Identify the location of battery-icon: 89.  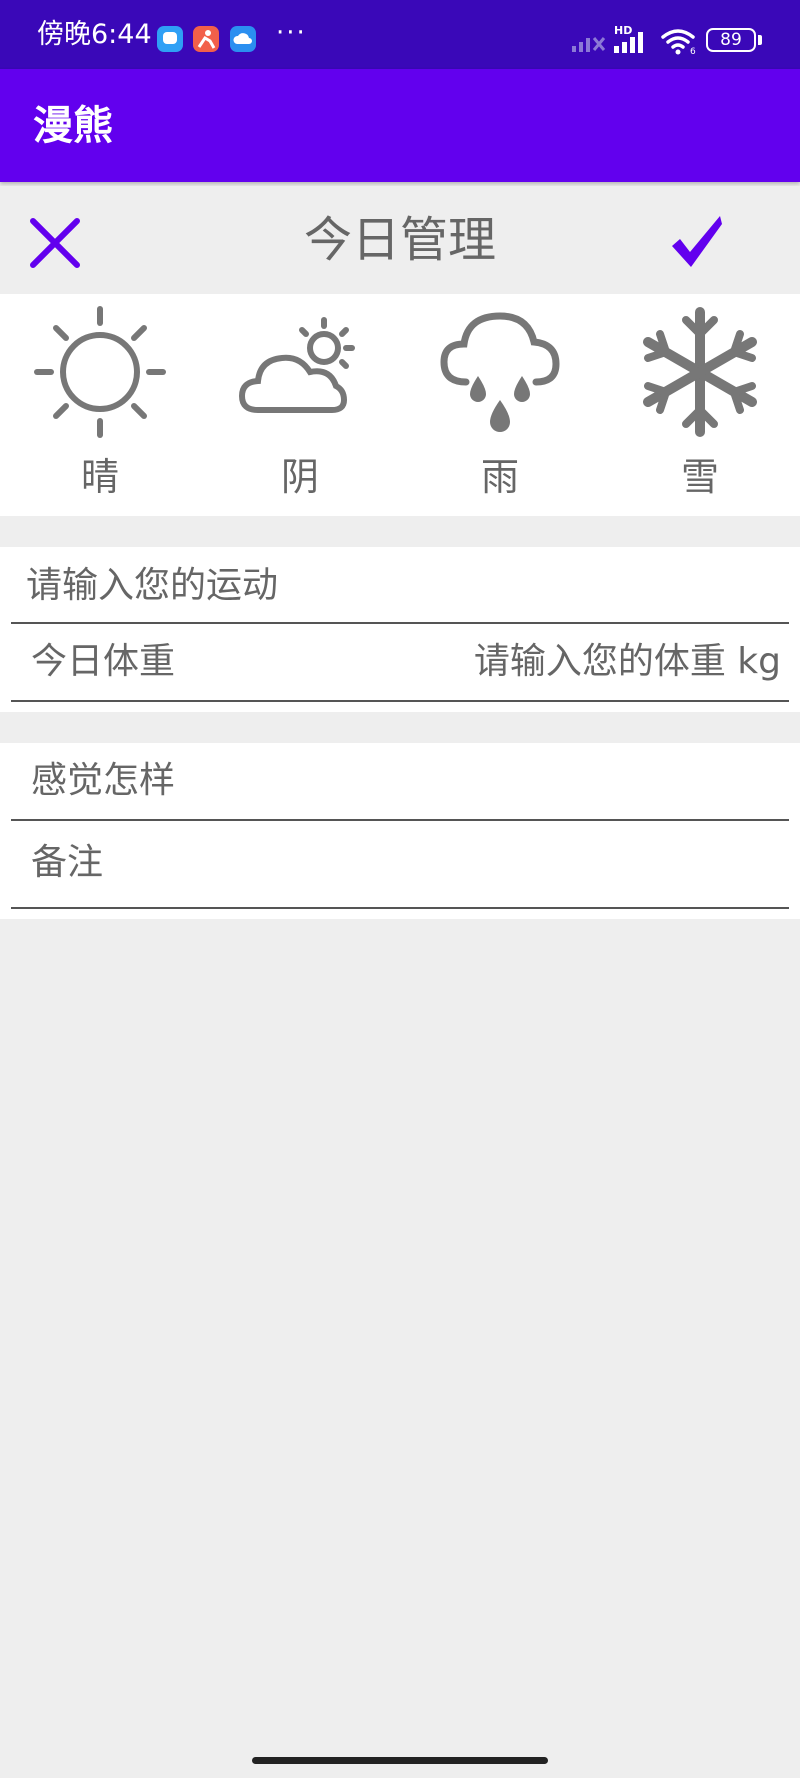
(731, 40).